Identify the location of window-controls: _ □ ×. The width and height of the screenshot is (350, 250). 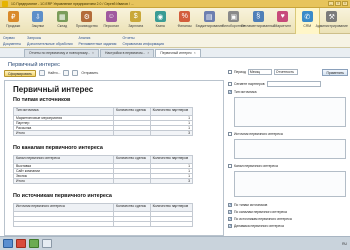
(339, 3).